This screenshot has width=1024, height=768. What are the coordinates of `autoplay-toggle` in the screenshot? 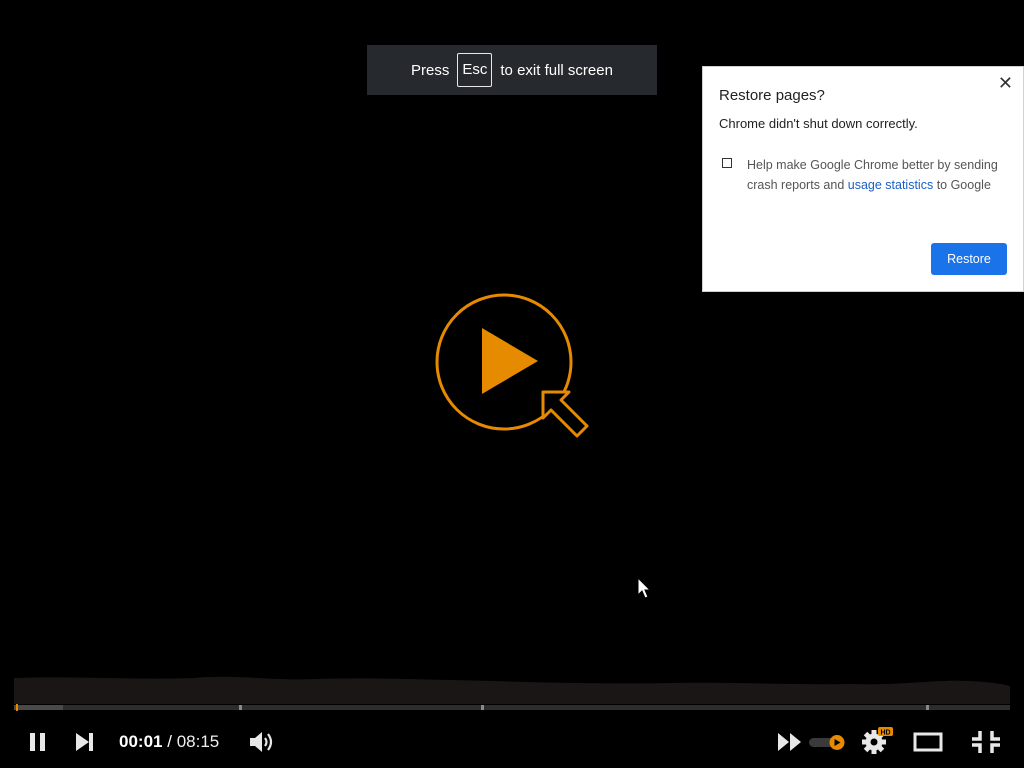 It's located at (828, 742).